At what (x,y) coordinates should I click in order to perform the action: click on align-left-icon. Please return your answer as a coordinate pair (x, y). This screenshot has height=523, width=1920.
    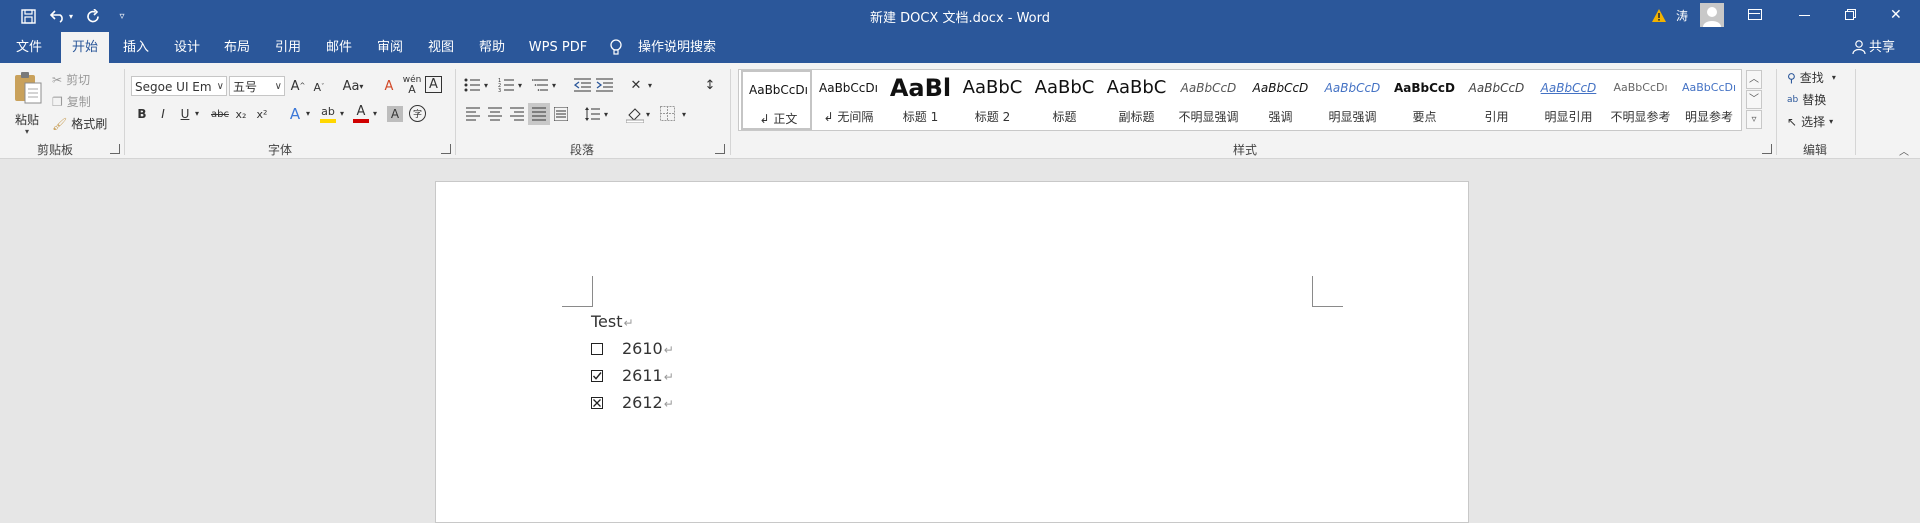
    Looking at the image, I should click on (473, 114).